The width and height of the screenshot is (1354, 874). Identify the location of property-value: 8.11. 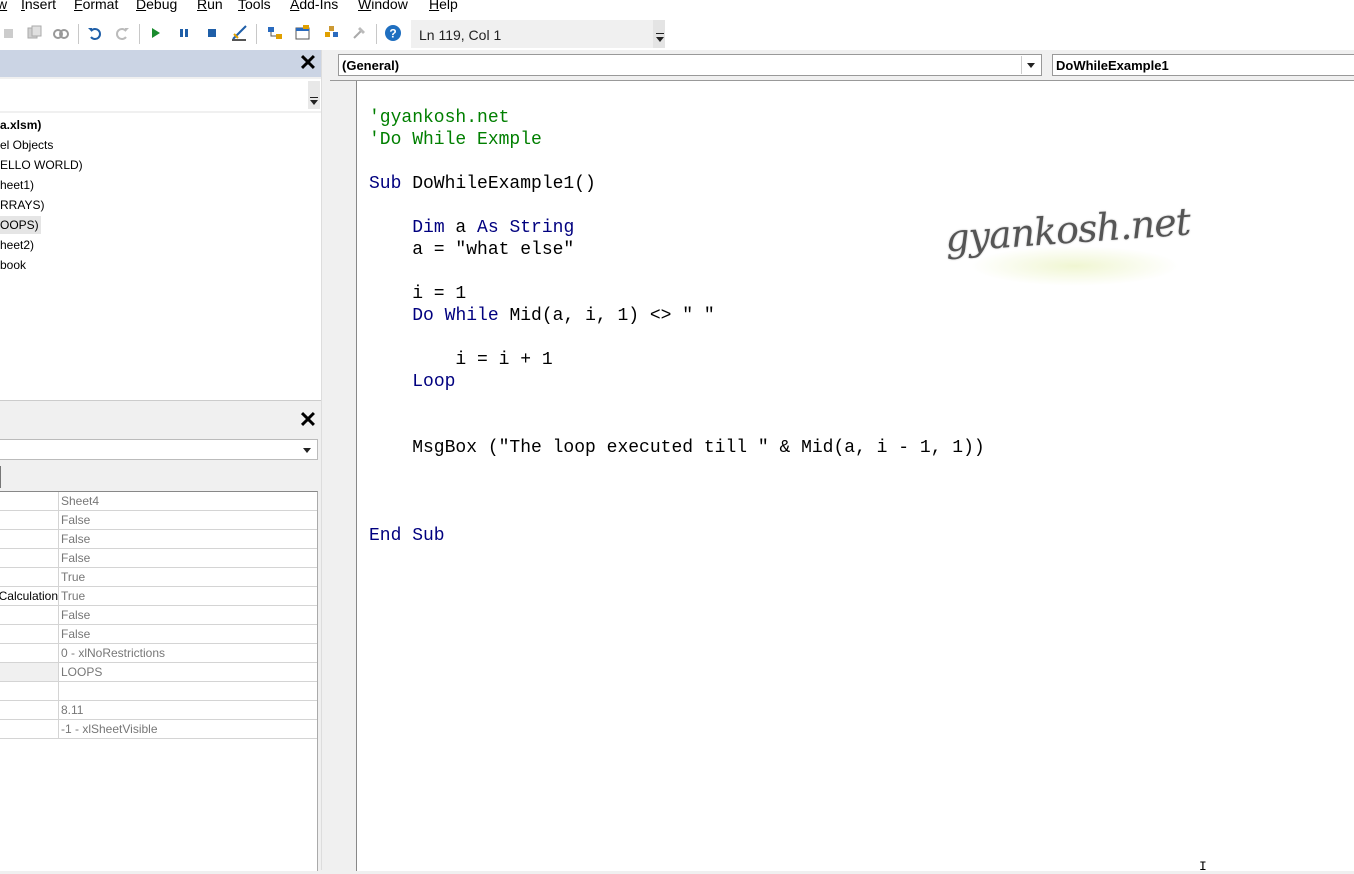
(72, 710).